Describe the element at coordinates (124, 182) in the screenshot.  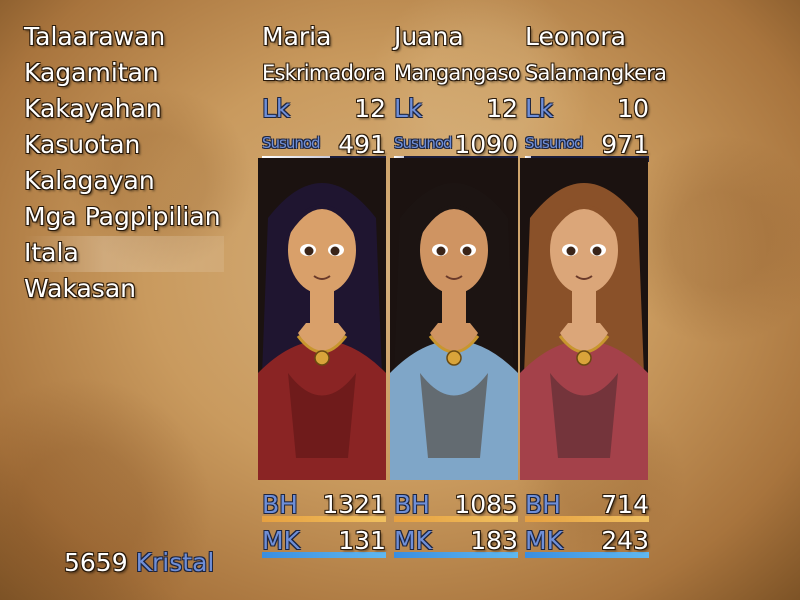
I see `menu-item-kalagayan: Kalagayan` at that location.